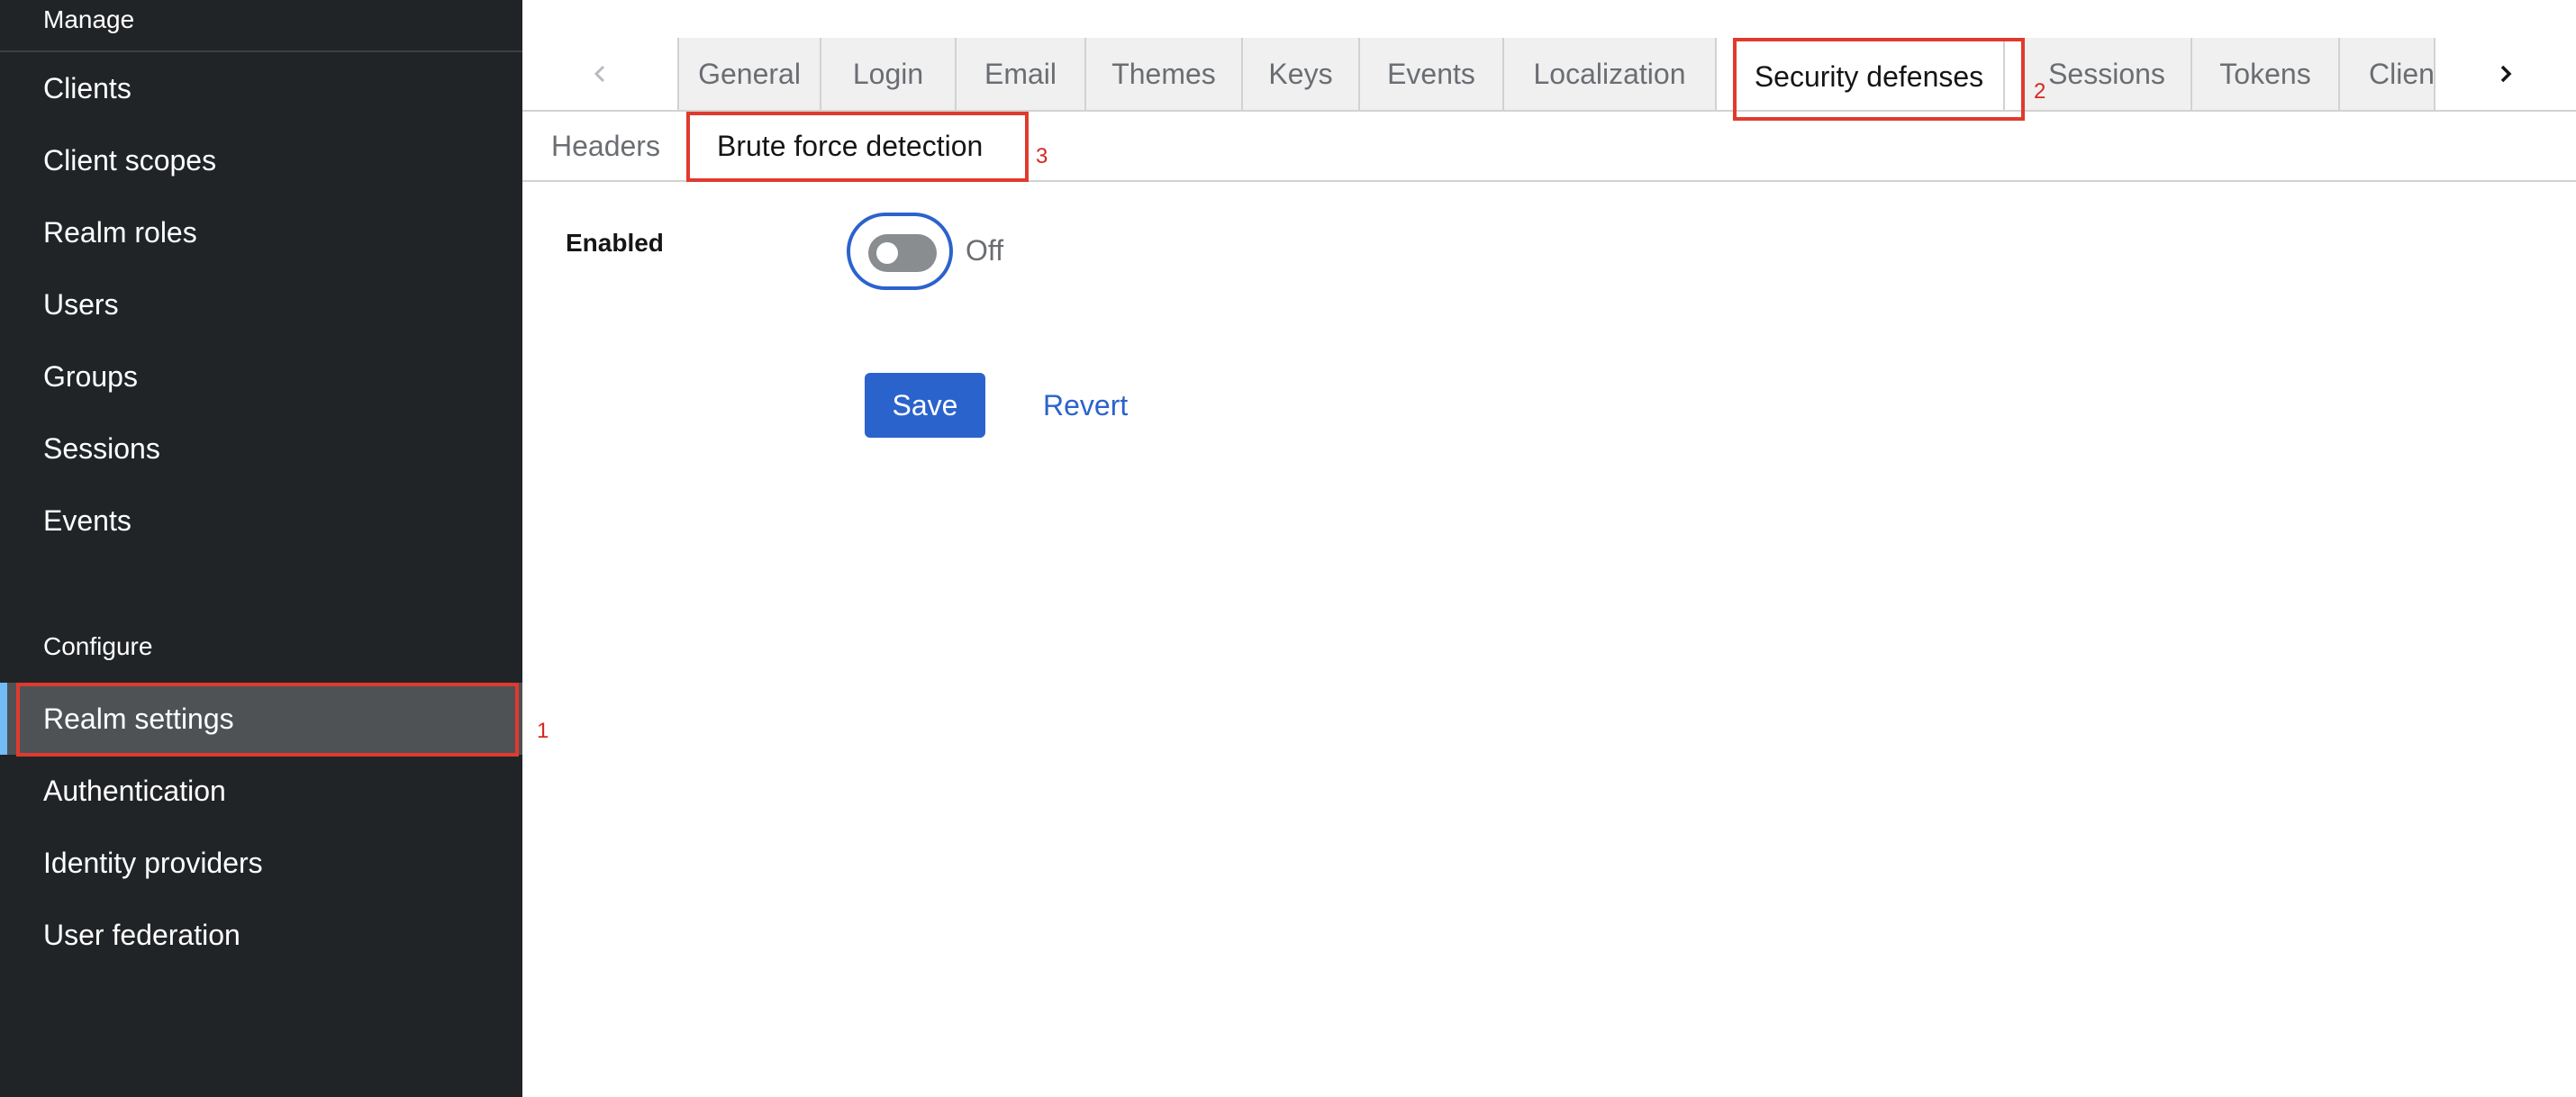 The width and height of the screenshot is (2576, 1097). I want to click on sidebar-item-authentication: Authentication, so click(261, 791).